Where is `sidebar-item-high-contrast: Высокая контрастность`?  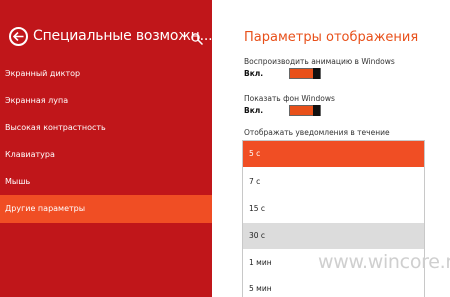
sidebar-item-high-contrast: Высокая контрастность is located at coordinates (106, 128).